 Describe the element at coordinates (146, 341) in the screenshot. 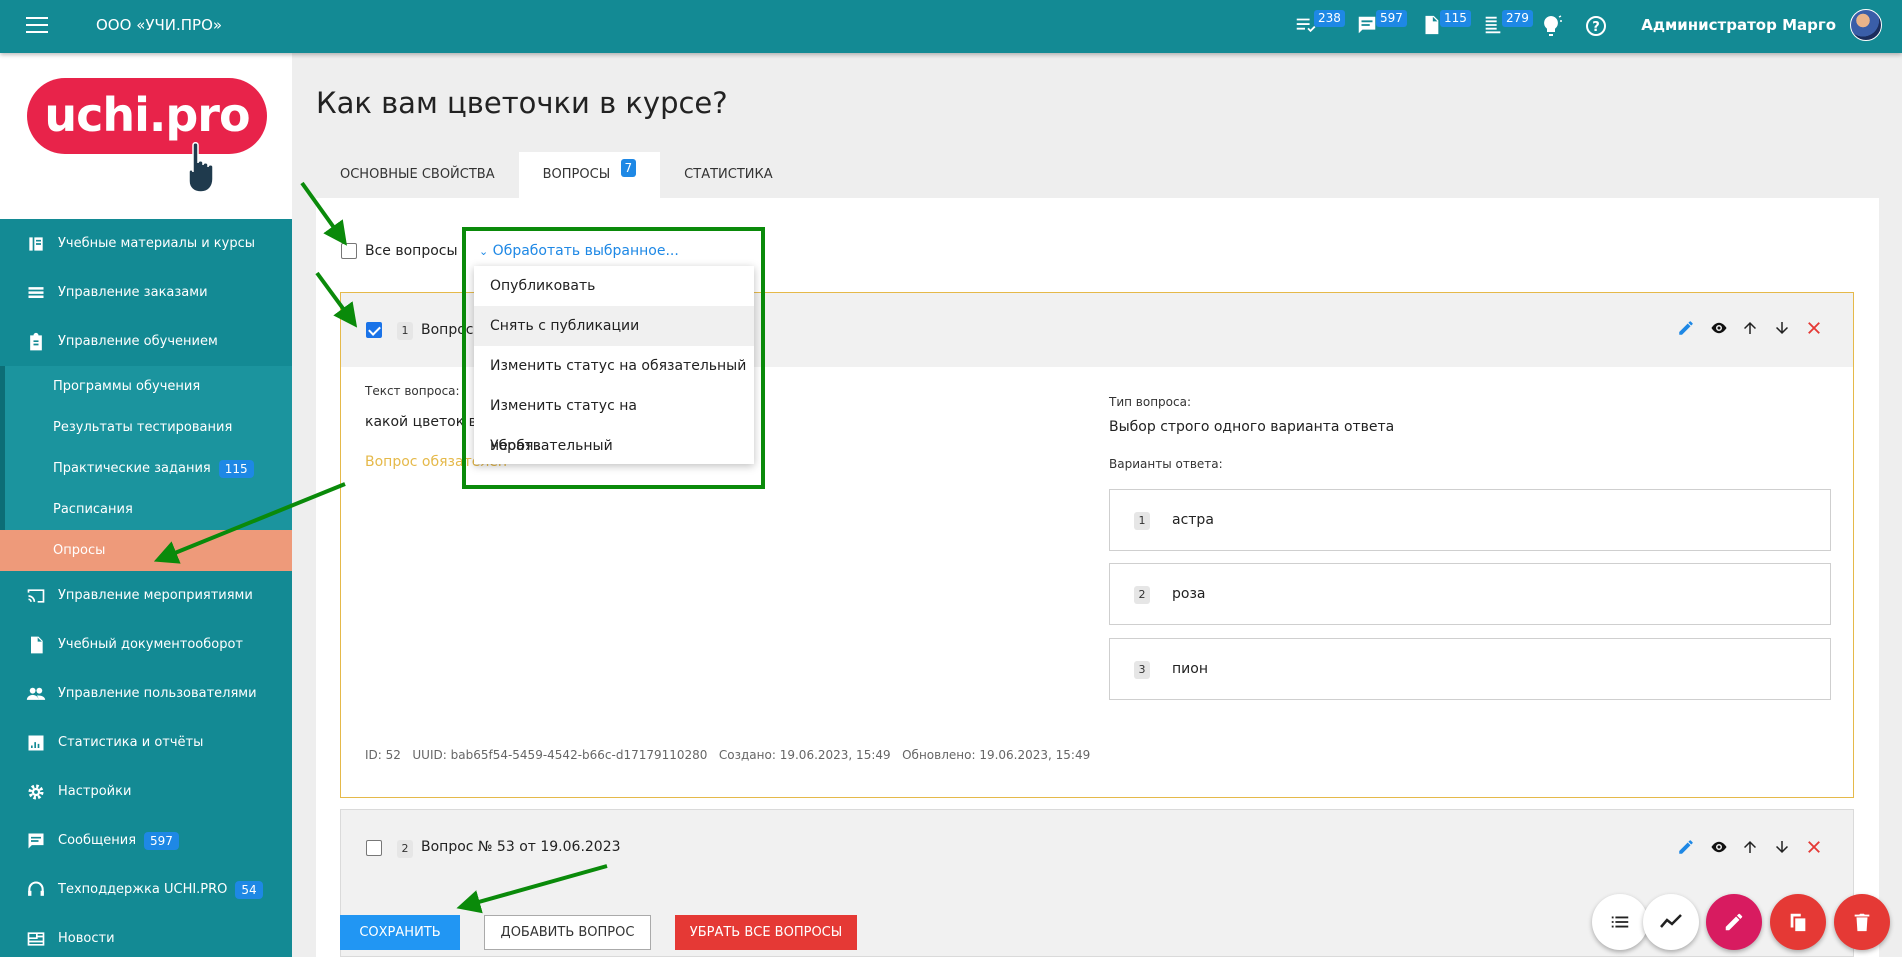

I see `sidebar-item-training: Управление обучением` at that location.